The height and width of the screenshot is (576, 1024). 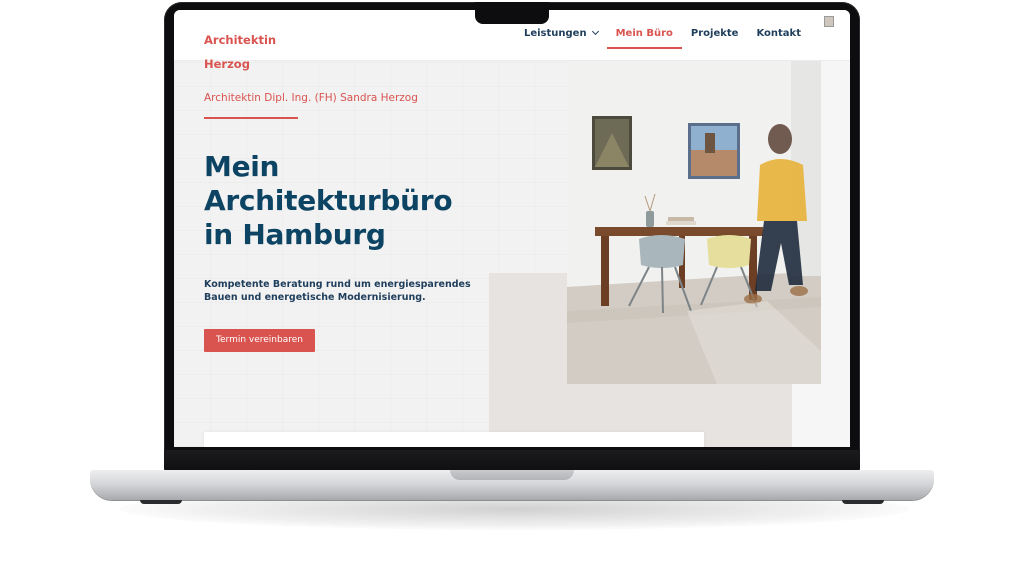 I want to click on nav-item-leistungen: Leistungen, so click(x=561, y=33).